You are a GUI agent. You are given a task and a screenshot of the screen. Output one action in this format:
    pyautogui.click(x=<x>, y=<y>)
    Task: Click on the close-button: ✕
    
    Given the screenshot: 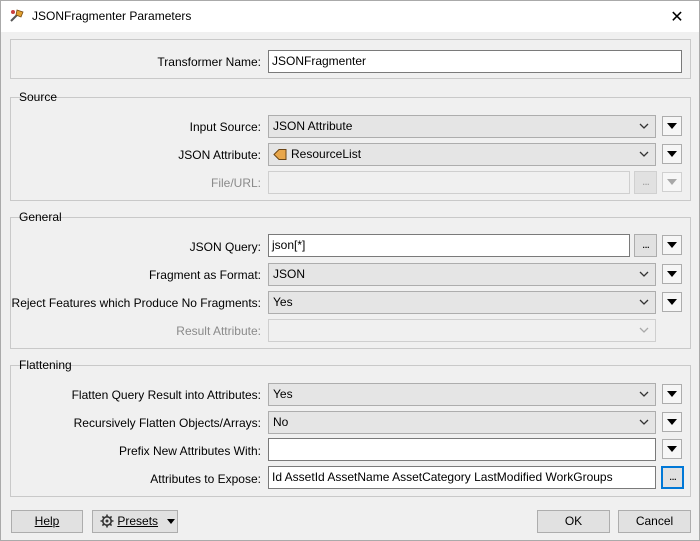 What is the action you would take?
    pyautogui.click(x=677, y=16)
    